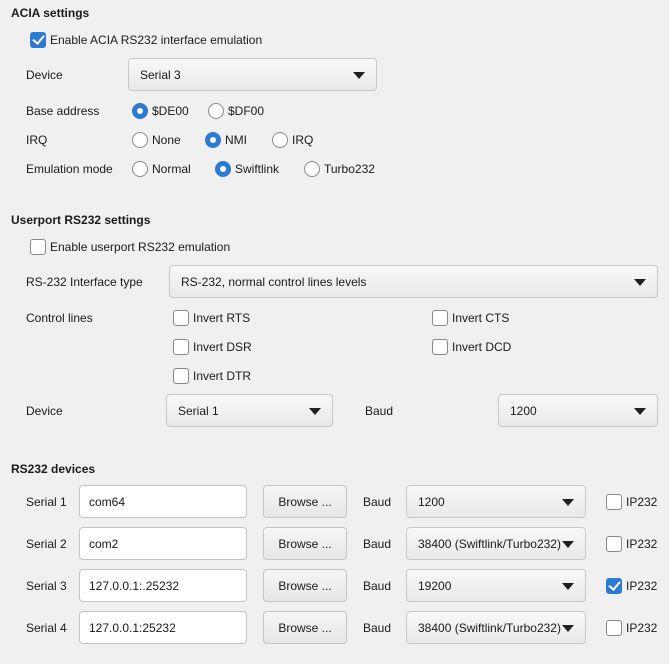 The image size is (669, 664). What do you see at coordinates (440, 347) in the screenshot?
I see `invert-dcd-checkbox` at bounding box center [440, 347].